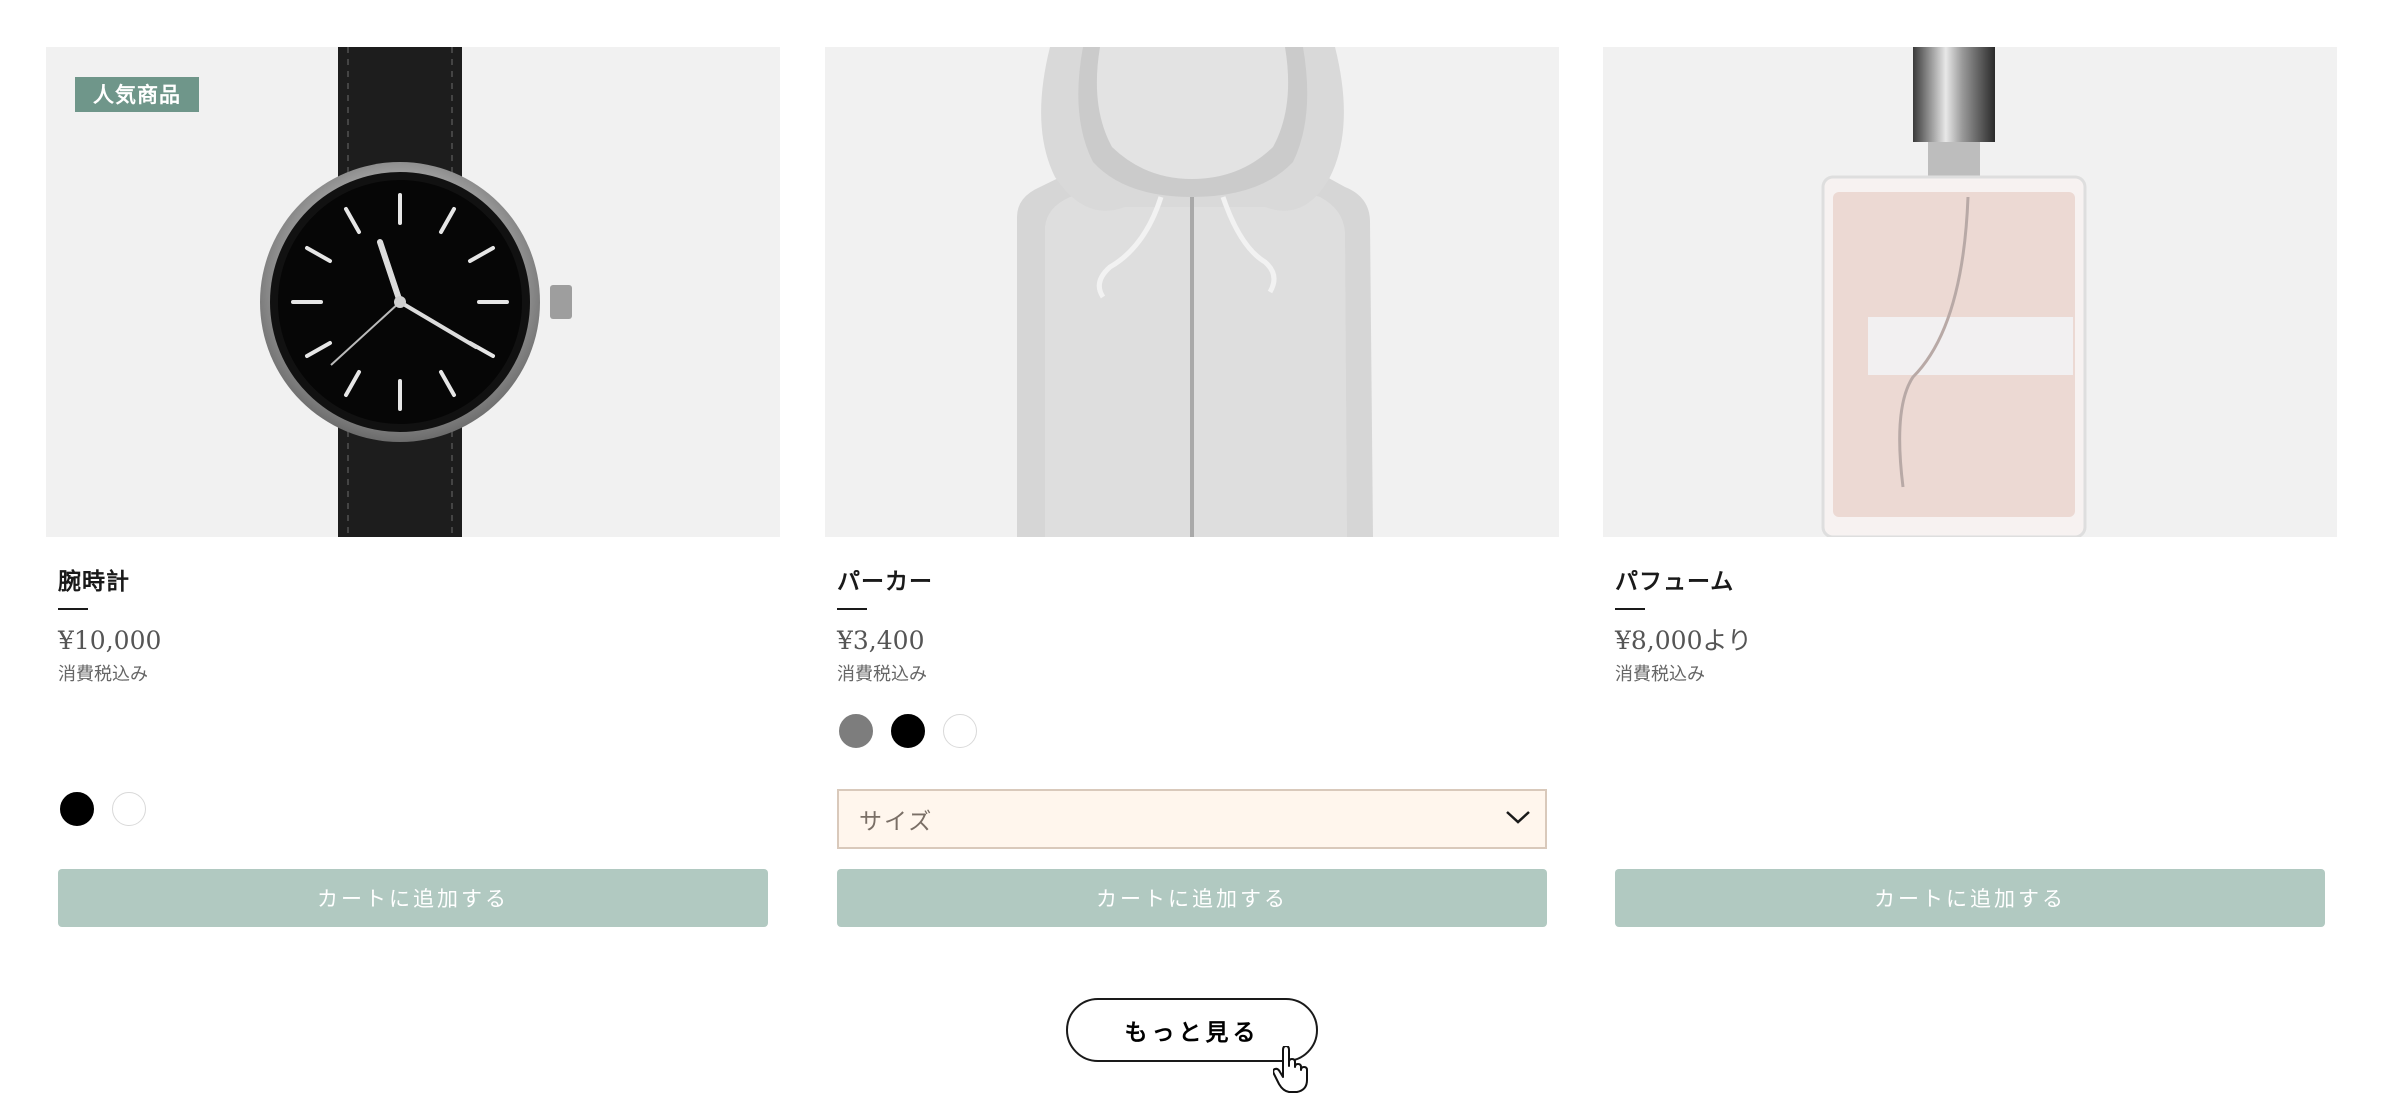 The image size is (2384, 1098). I want to click on product-name: パフューム, so click(1970, 582).